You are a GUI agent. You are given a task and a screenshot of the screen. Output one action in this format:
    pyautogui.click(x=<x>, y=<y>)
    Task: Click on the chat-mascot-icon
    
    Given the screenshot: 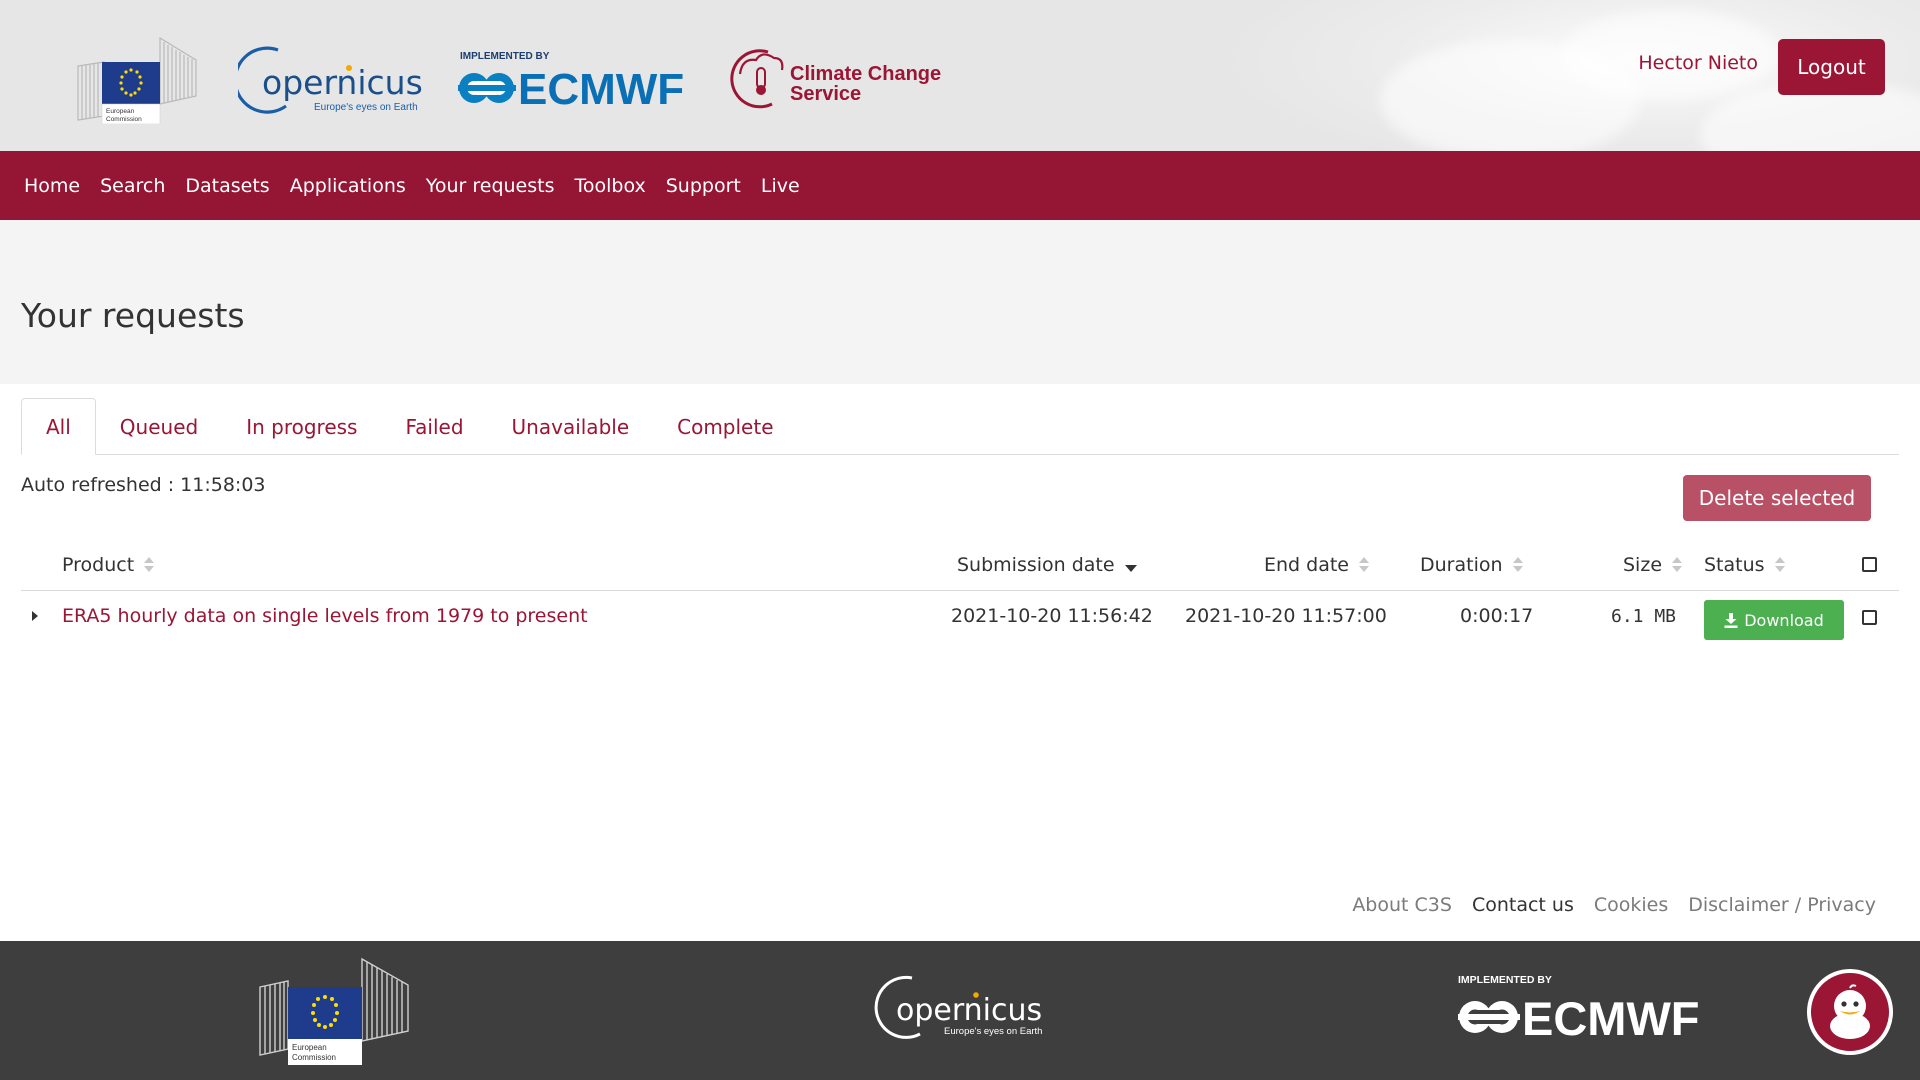 What is the action you would take?
    pyautogui.click(x=1850, y=1011)
    